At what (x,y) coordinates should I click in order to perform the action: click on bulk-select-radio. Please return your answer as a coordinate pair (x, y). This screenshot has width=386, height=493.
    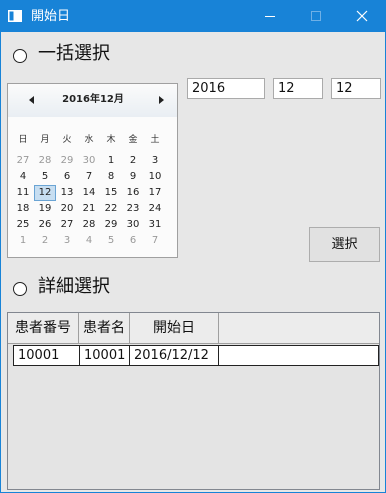
    Looking at the image, I should click on (20, 56).